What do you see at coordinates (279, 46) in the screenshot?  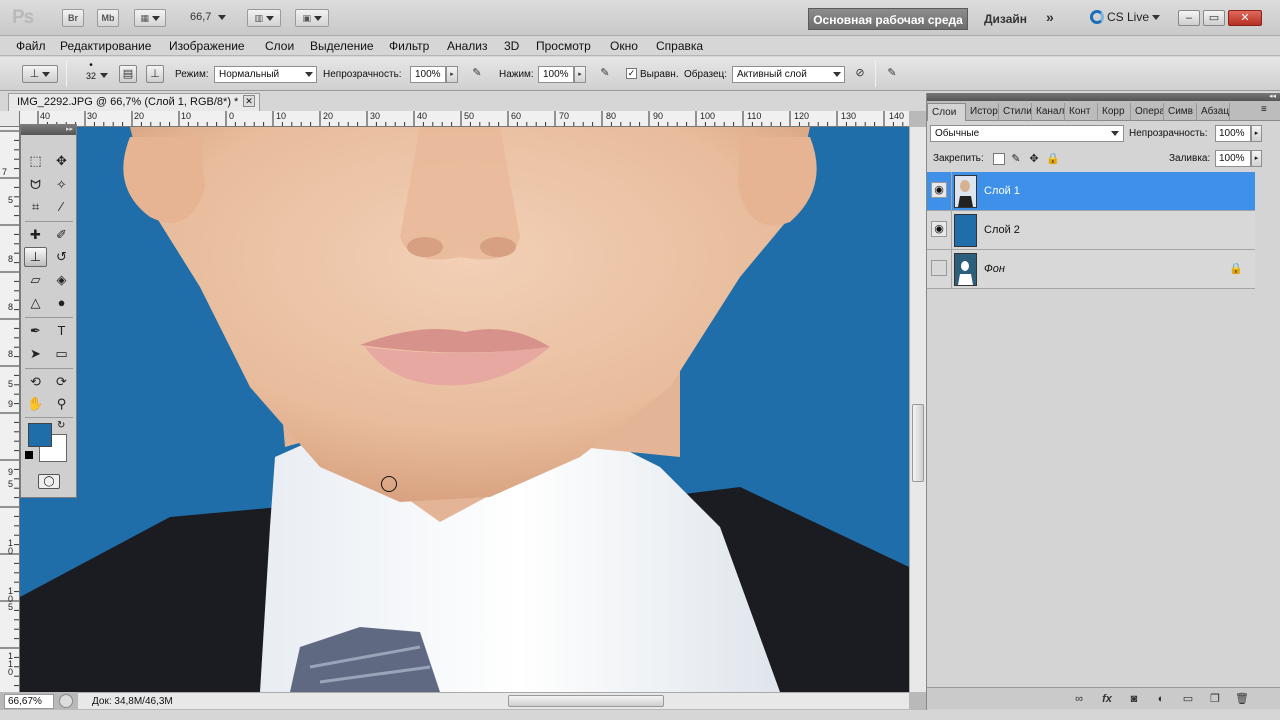 I see `menu-layer: Слои` at bounding box center [279, 46].